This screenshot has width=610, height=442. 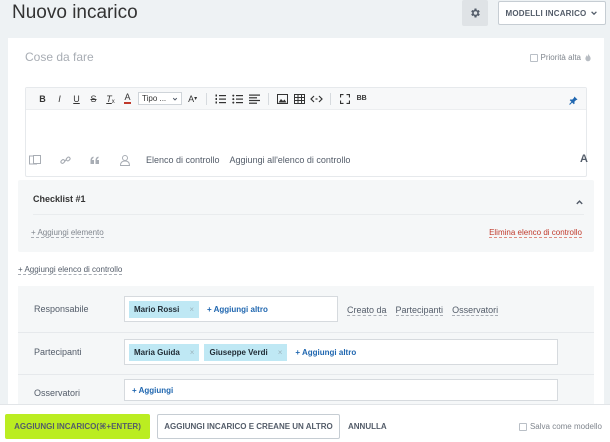 I want to click on insert-quote-button, so click(x=95, y=160).